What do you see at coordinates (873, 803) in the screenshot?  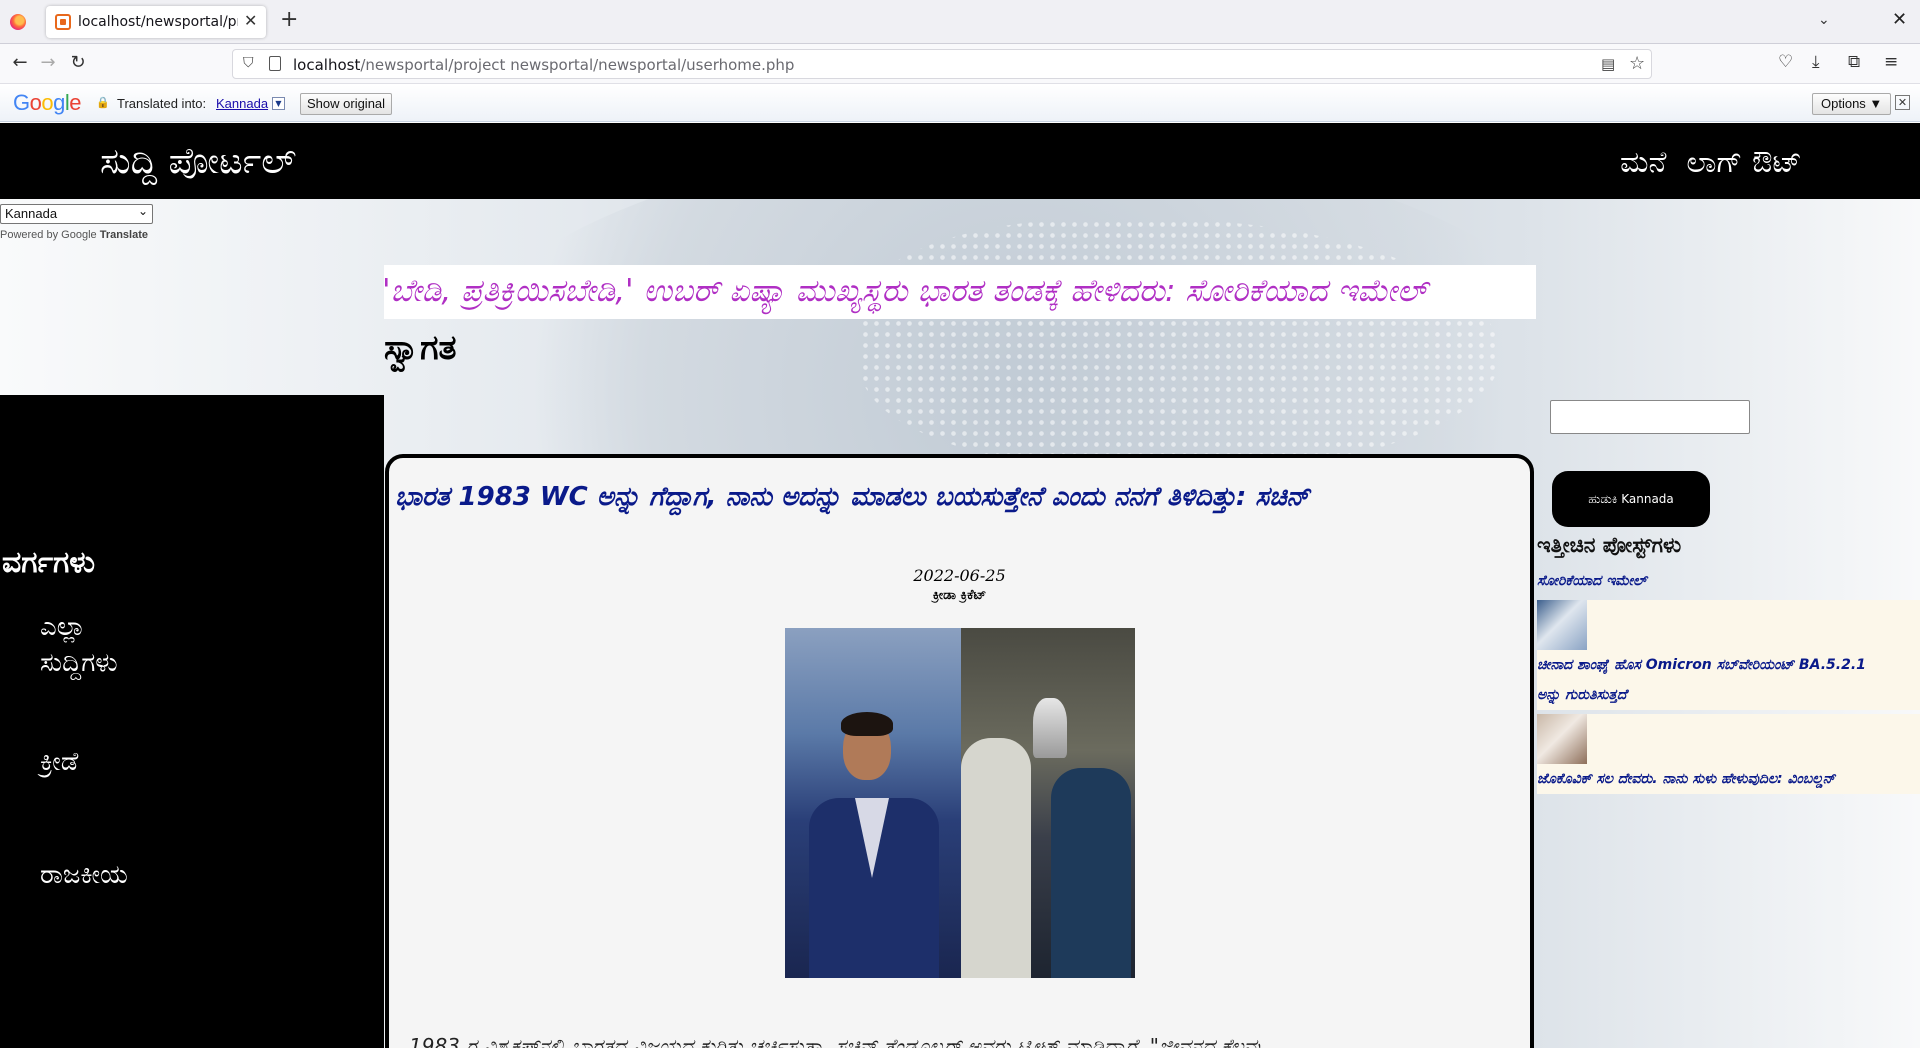 I see `article-image-left` at bounding box center [873, 803].